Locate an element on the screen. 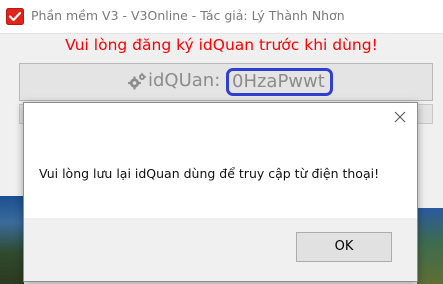 Image resolution: width=443 pixels, height=284 pixels. ok-button: OK is located at coordinates (344, 247).